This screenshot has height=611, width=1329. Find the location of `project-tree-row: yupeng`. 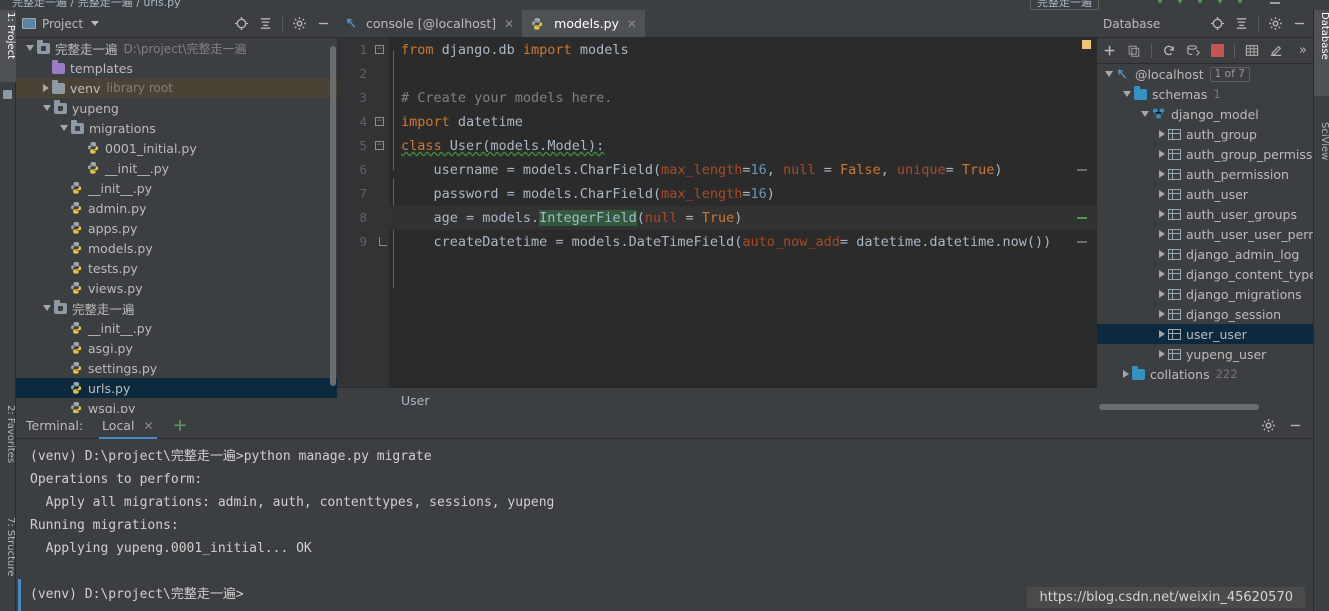

project-tree-row: yupeng is located at coordinates (176, 108).